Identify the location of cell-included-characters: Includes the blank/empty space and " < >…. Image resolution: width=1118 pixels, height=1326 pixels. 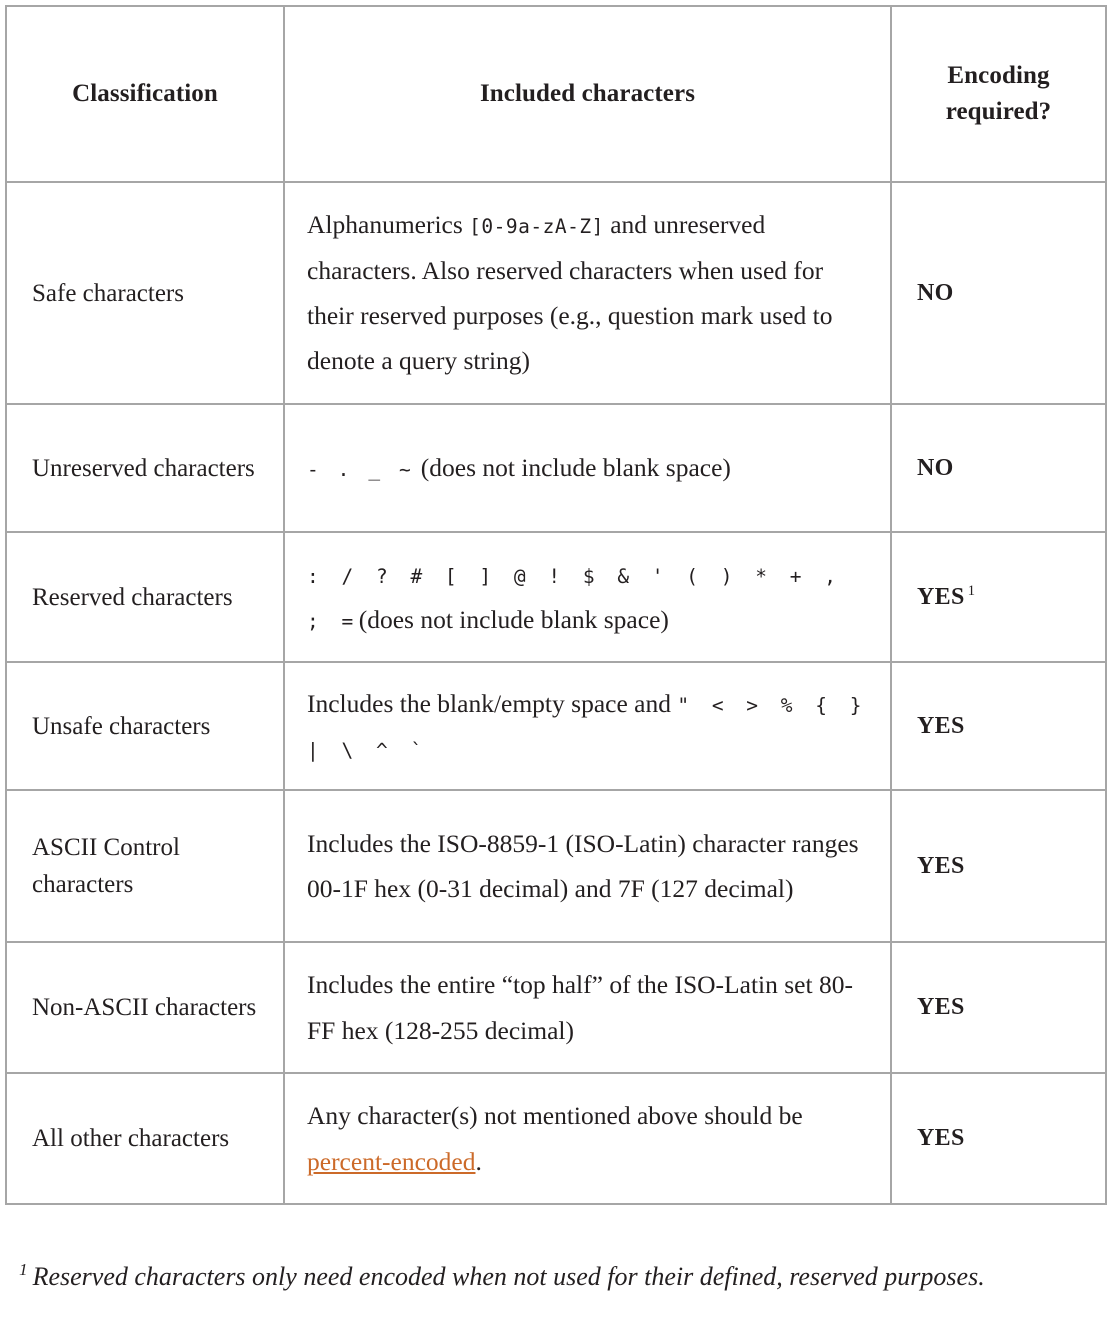
(587, 726).